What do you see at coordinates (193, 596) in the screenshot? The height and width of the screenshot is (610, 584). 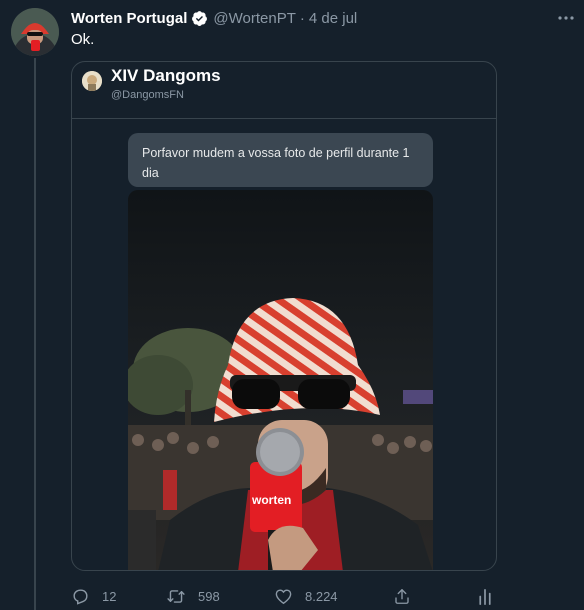 I see `retweet-button: 598` at bounding box center [193, 596].